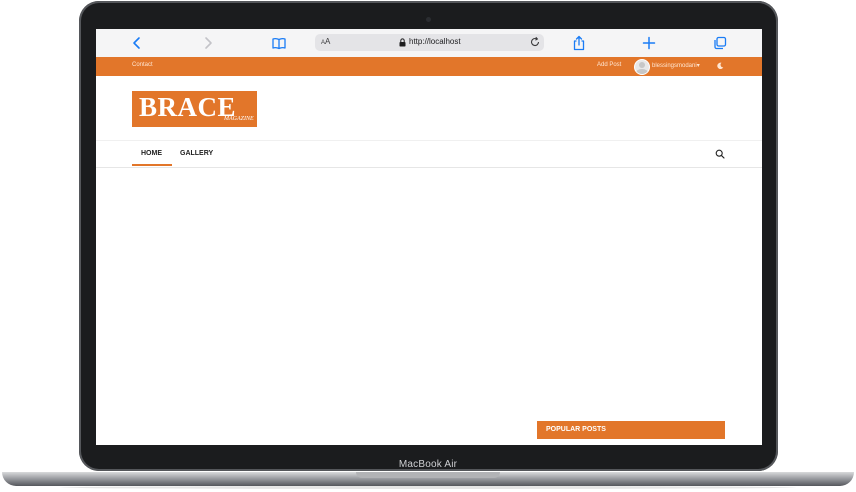 Image resolution: width=856 pixels, height=492 pixels. I want to click on url-text: http://localhost, so click(435, 41).